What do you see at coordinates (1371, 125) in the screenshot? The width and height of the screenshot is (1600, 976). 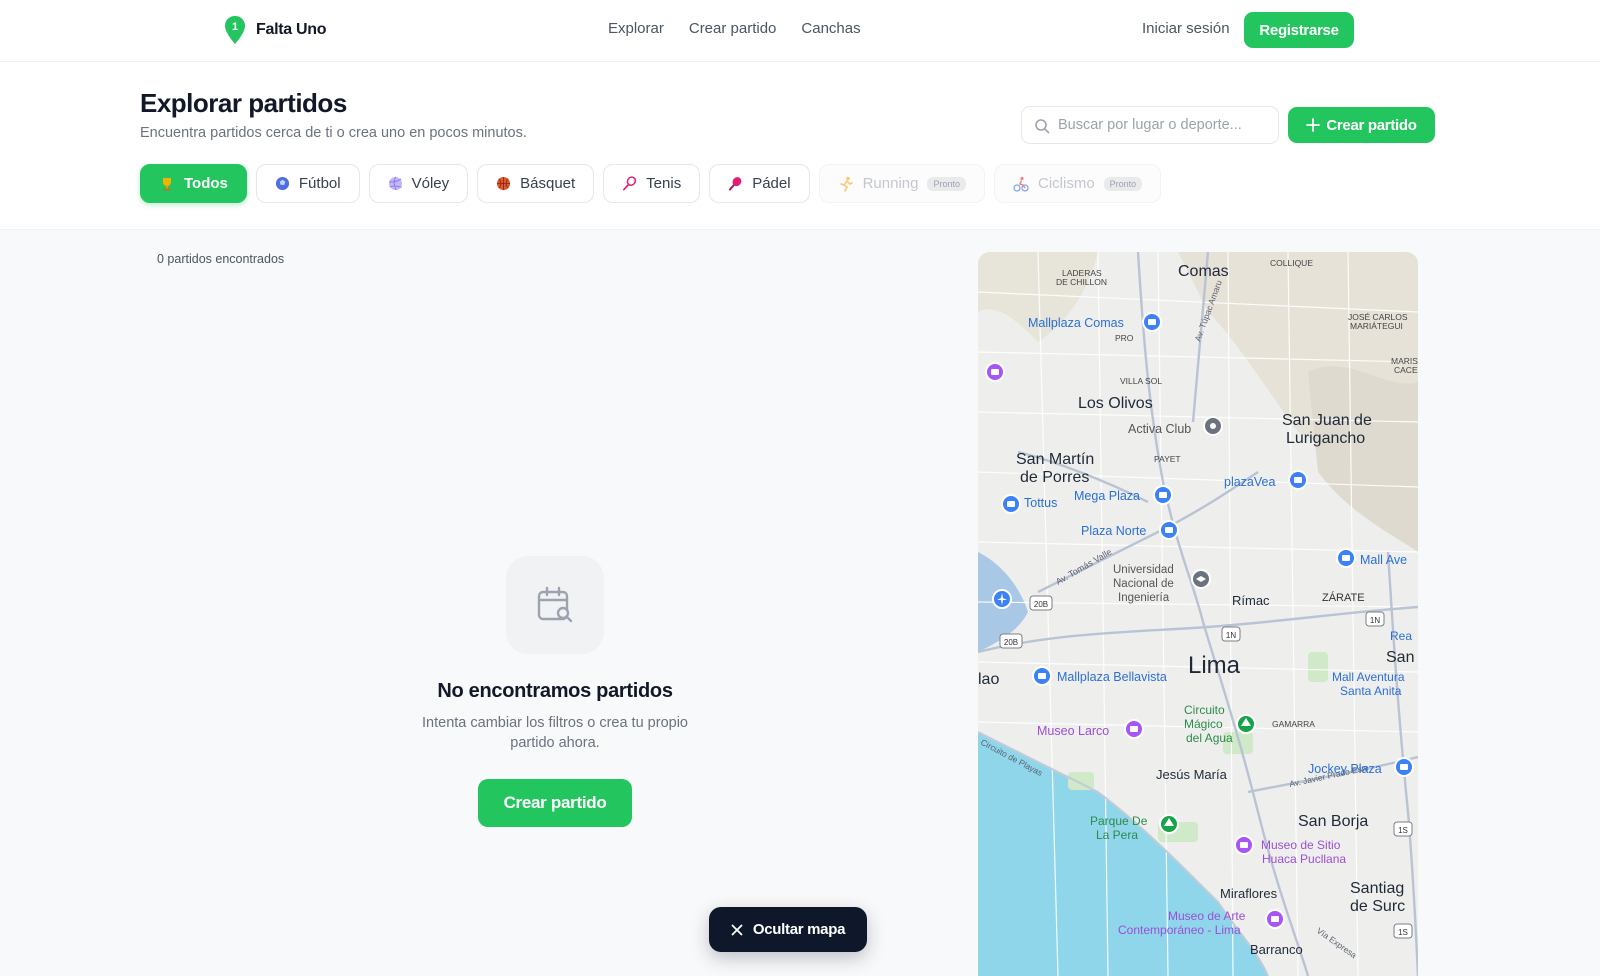 I see `create-match-label: Crear partido` at bounding box center [1371, 125].